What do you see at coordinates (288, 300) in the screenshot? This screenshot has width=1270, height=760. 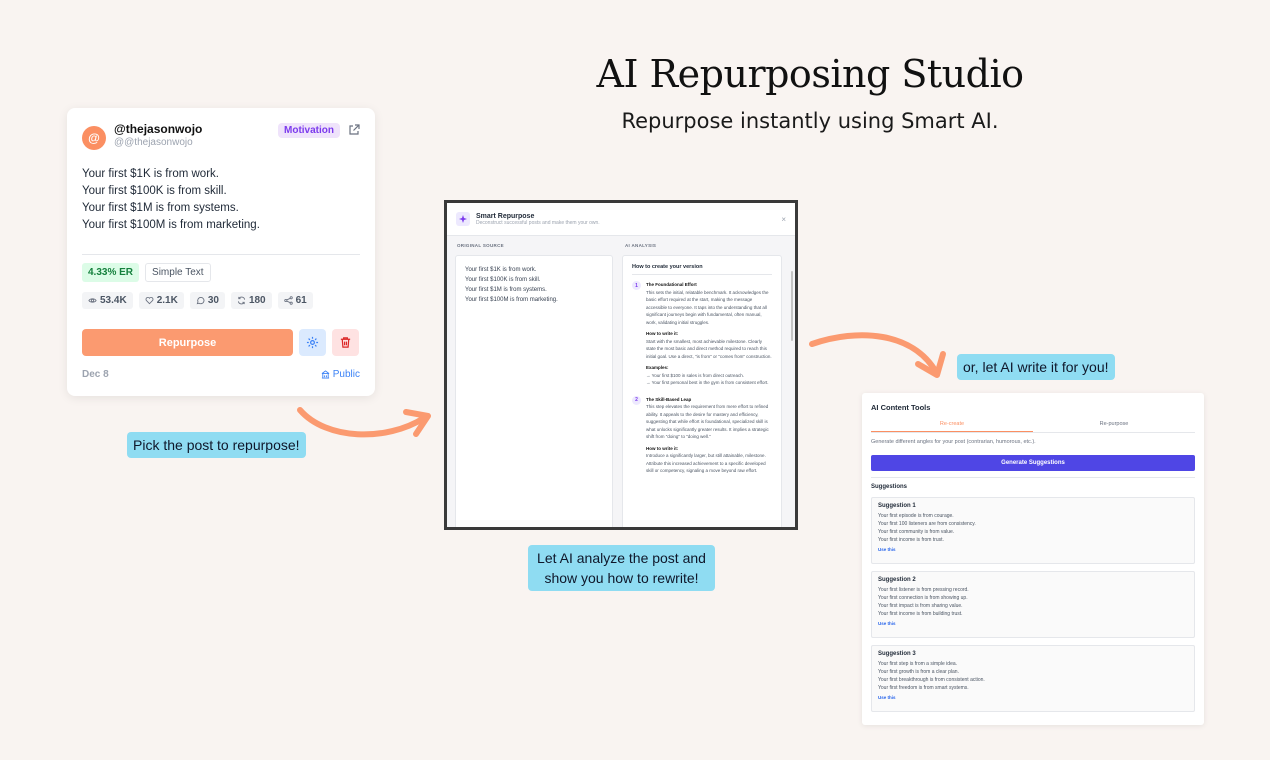 I see `share-icon` at bounding box center [288, 300].